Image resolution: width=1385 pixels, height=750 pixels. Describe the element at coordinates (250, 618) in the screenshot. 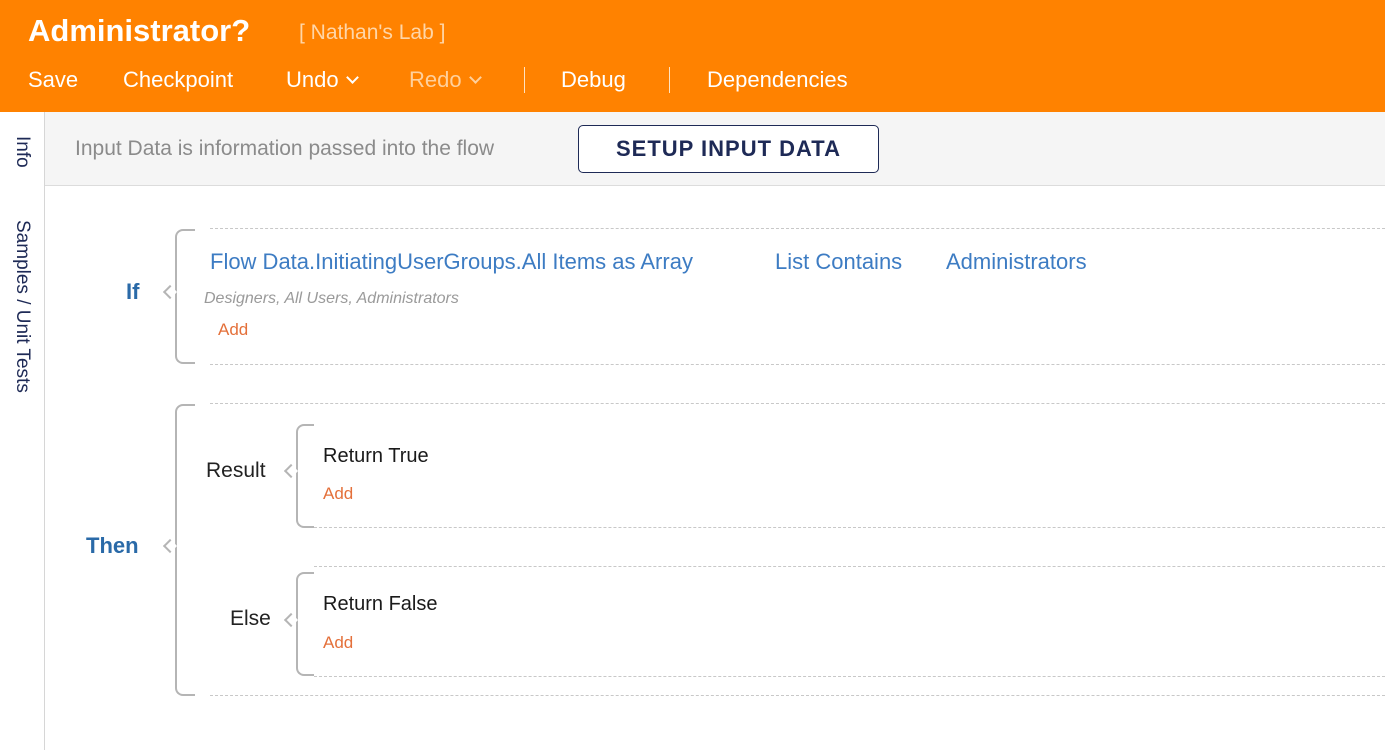

I see `else-label: Else` at that location.